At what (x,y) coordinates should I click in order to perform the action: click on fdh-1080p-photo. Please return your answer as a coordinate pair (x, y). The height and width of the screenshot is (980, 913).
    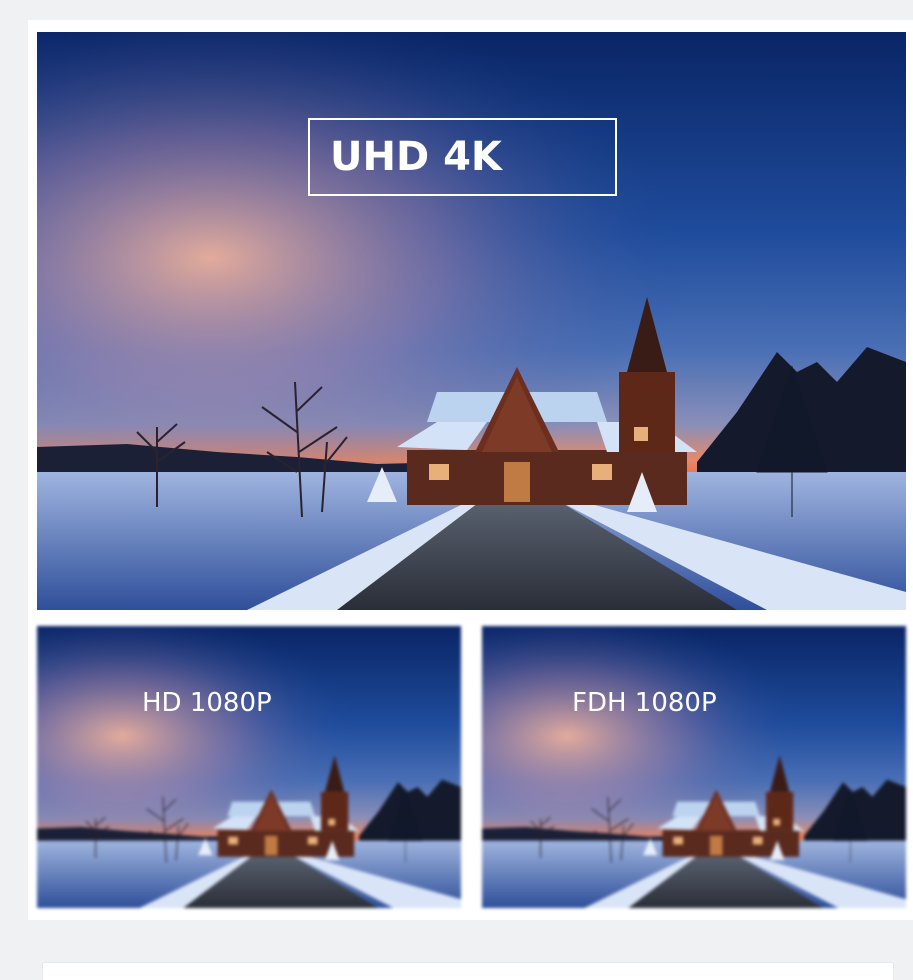
    Looking at the image, I should click on (694, 767).